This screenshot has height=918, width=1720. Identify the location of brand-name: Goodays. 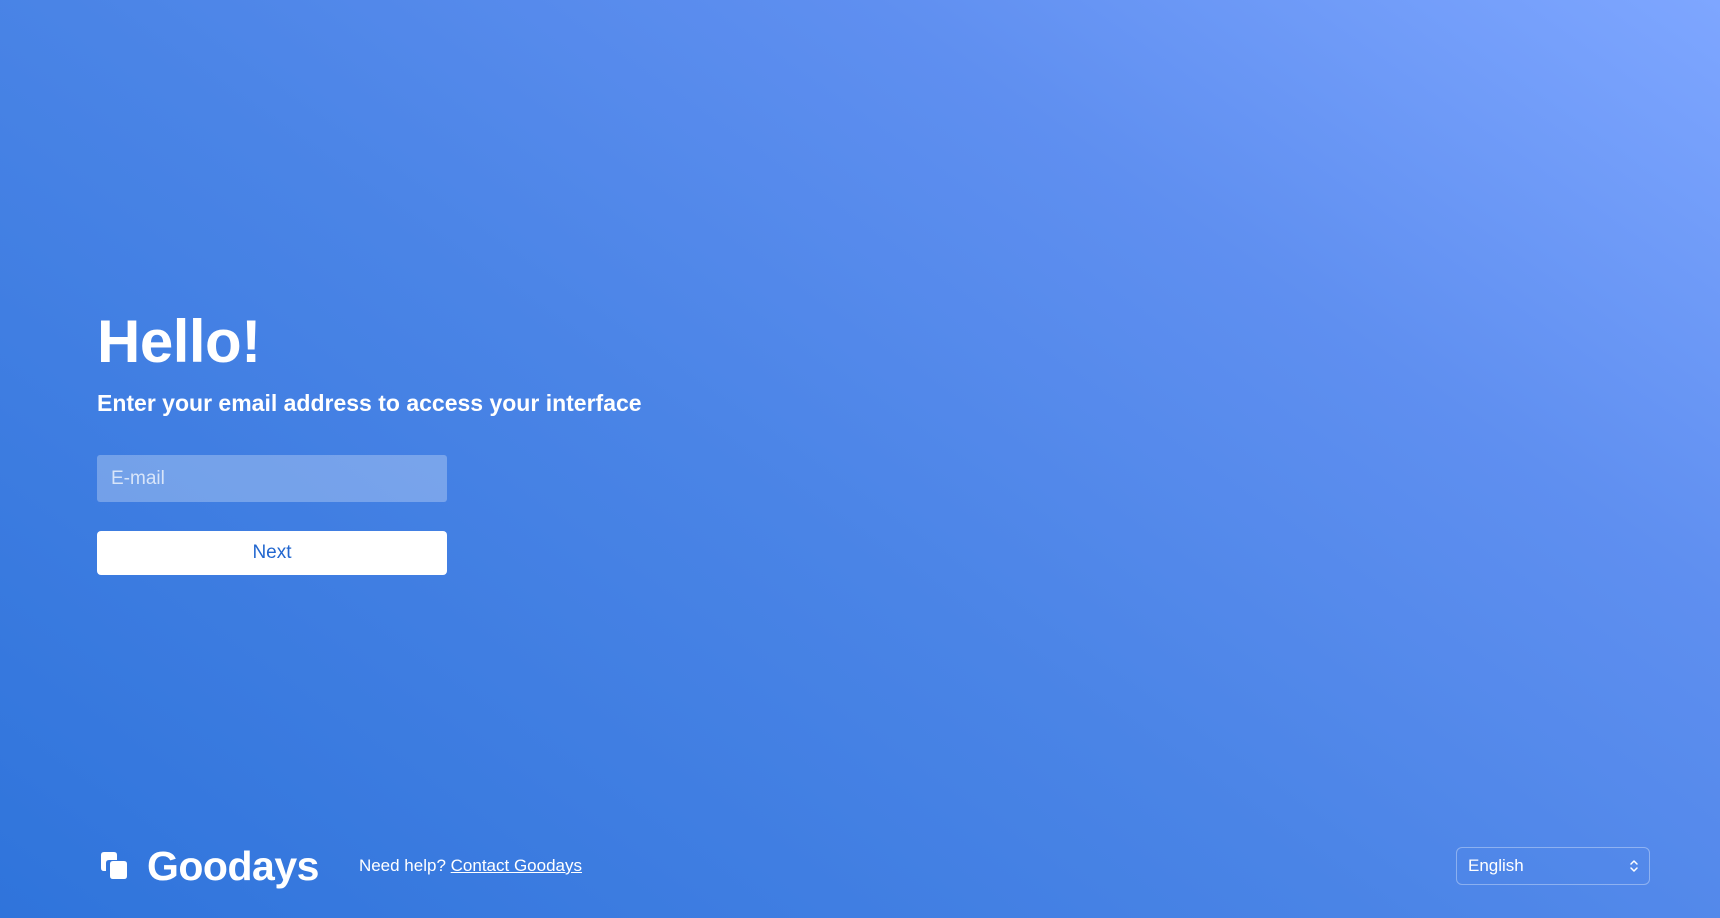
(233, 866).